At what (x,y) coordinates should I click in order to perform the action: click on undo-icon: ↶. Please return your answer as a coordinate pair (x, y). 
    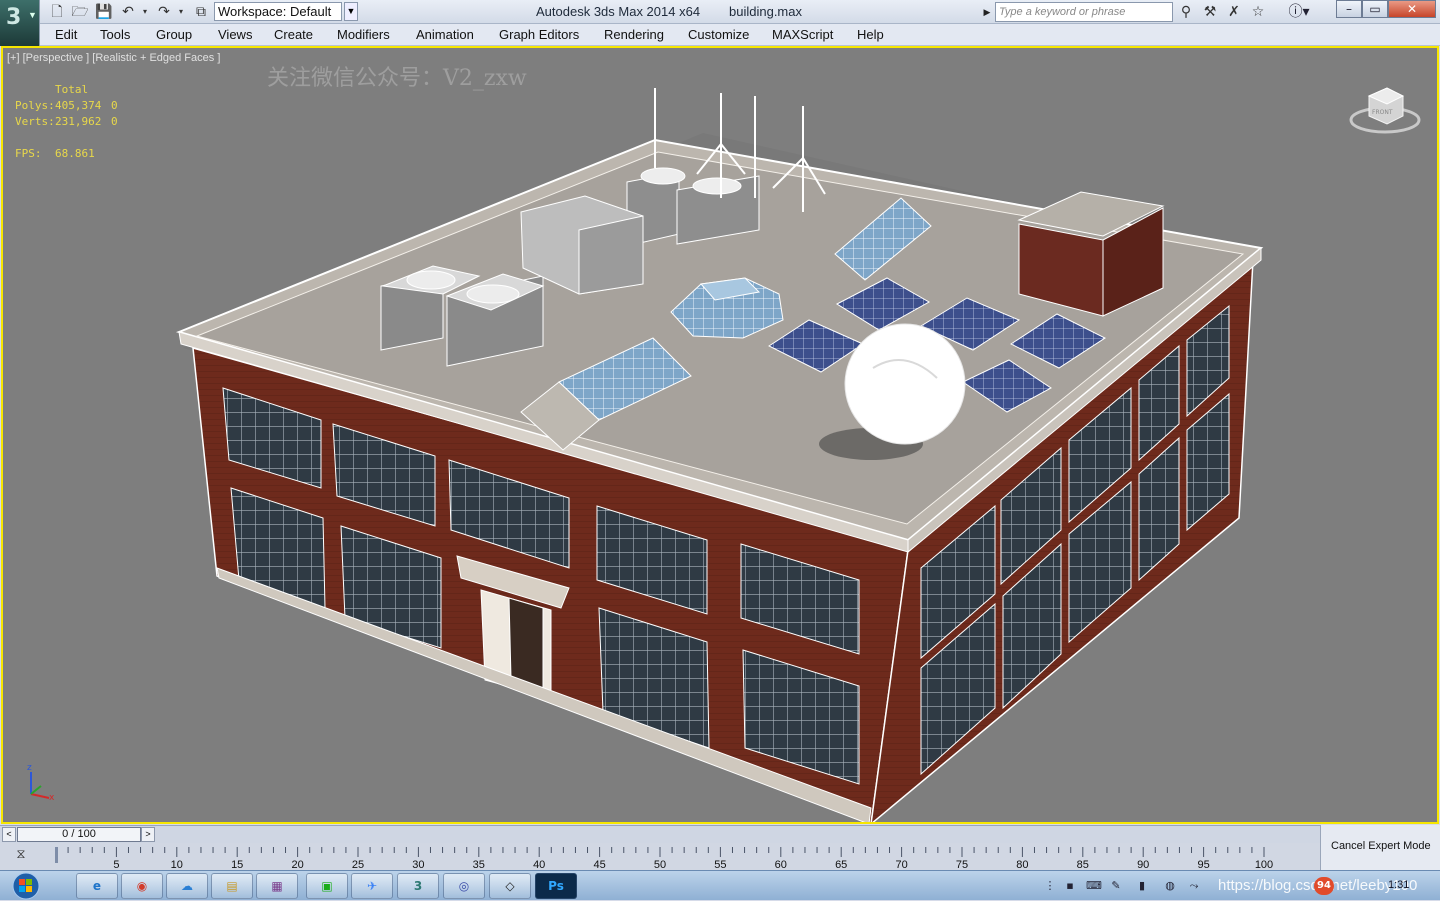
    Looking at the image, I should click on (128, 12).